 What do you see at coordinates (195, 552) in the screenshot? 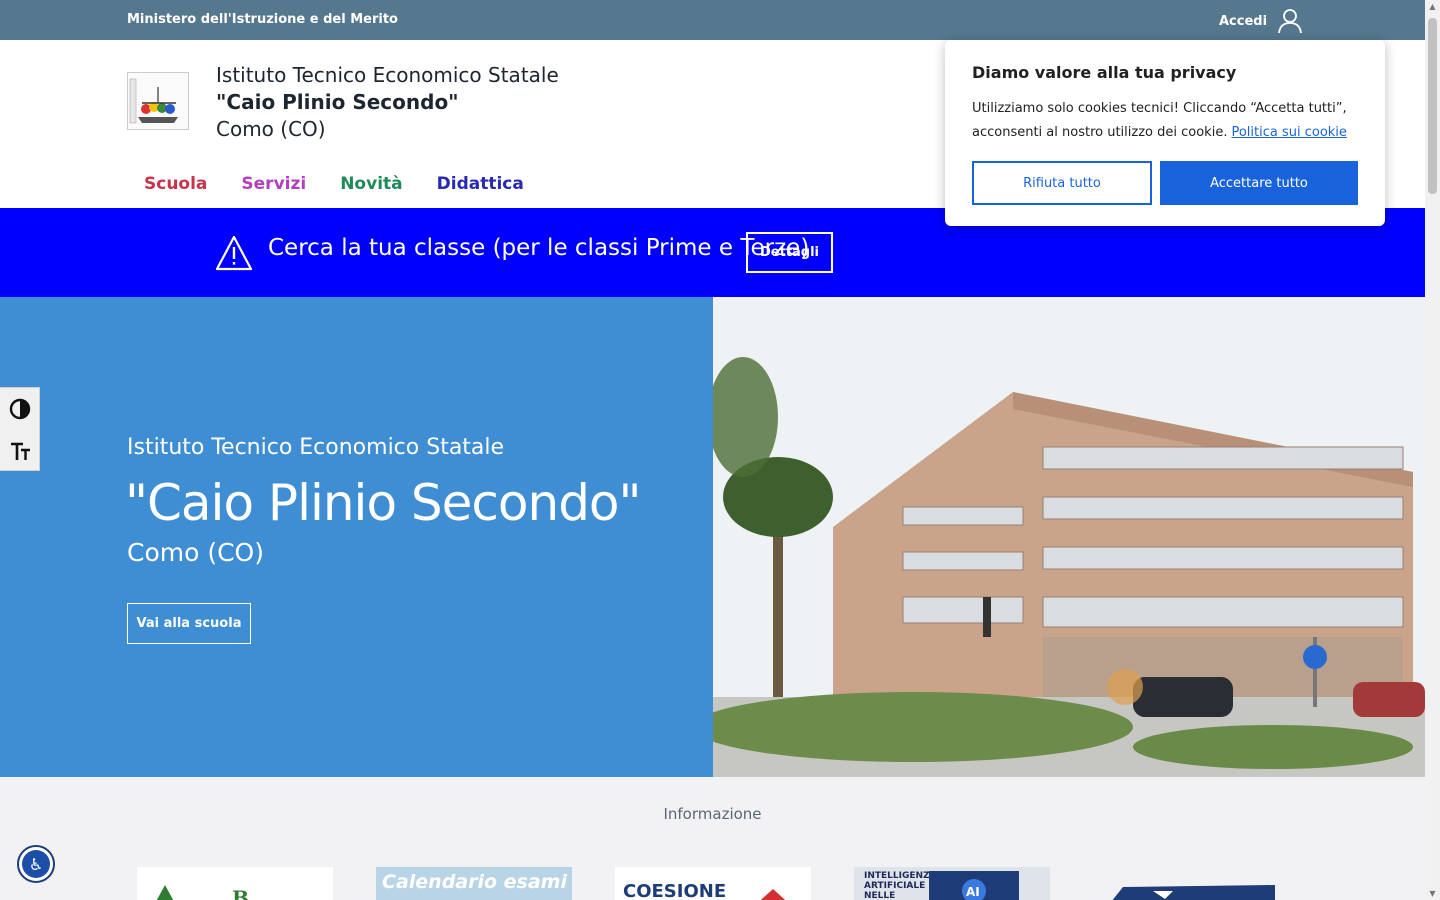
I see `hero-city: Como (CO)` at bounding box center [195, 552].